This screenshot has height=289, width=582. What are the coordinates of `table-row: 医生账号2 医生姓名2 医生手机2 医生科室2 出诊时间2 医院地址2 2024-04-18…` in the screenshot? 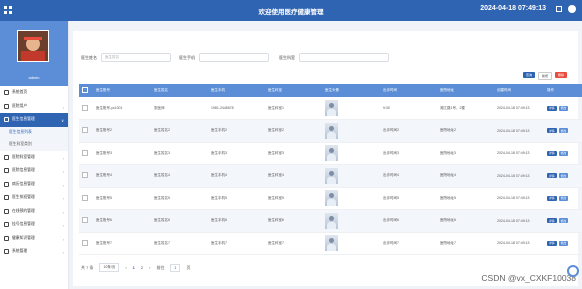 It's located at (330, 131).